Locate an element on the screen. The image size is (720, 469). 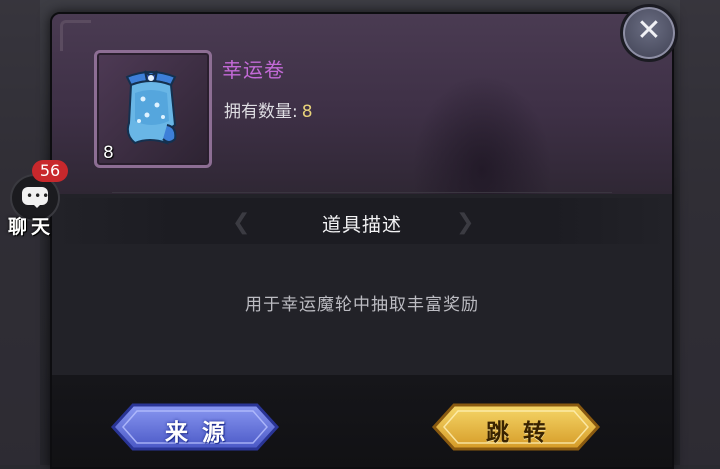
item-quantity: 拥有数量: 8 is located at coordinates (268, 109).